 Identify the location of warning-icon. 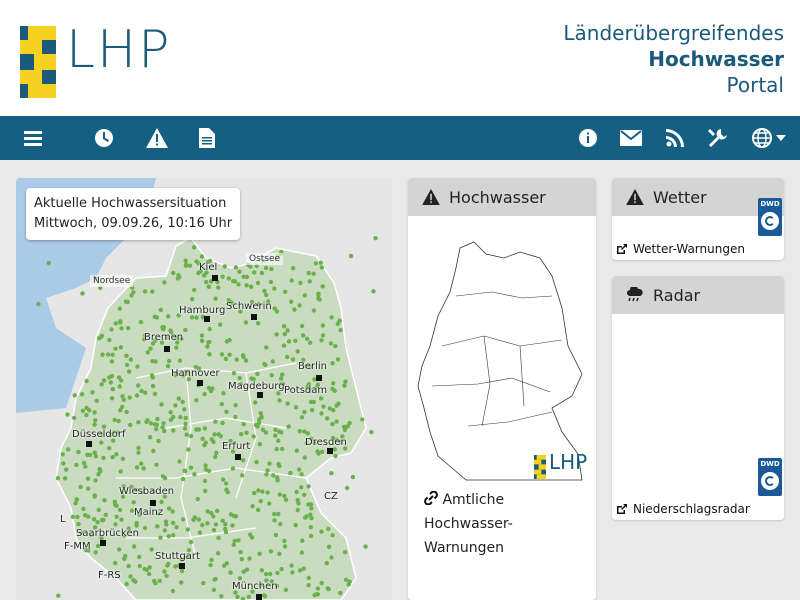
(157, 138).